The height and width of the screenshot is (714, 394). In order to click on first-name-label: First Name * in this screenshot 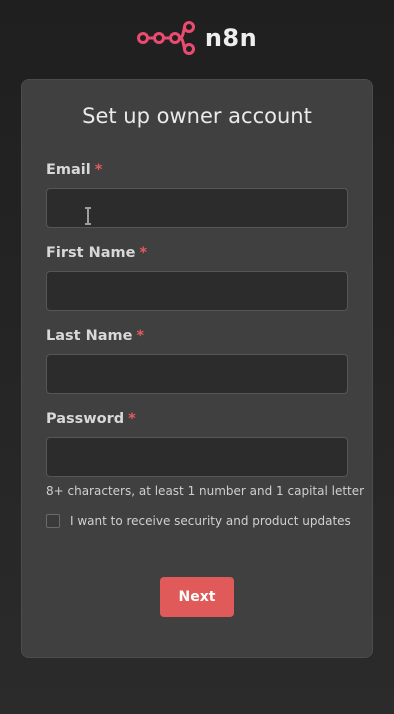, I will do `click(96, 253)`.